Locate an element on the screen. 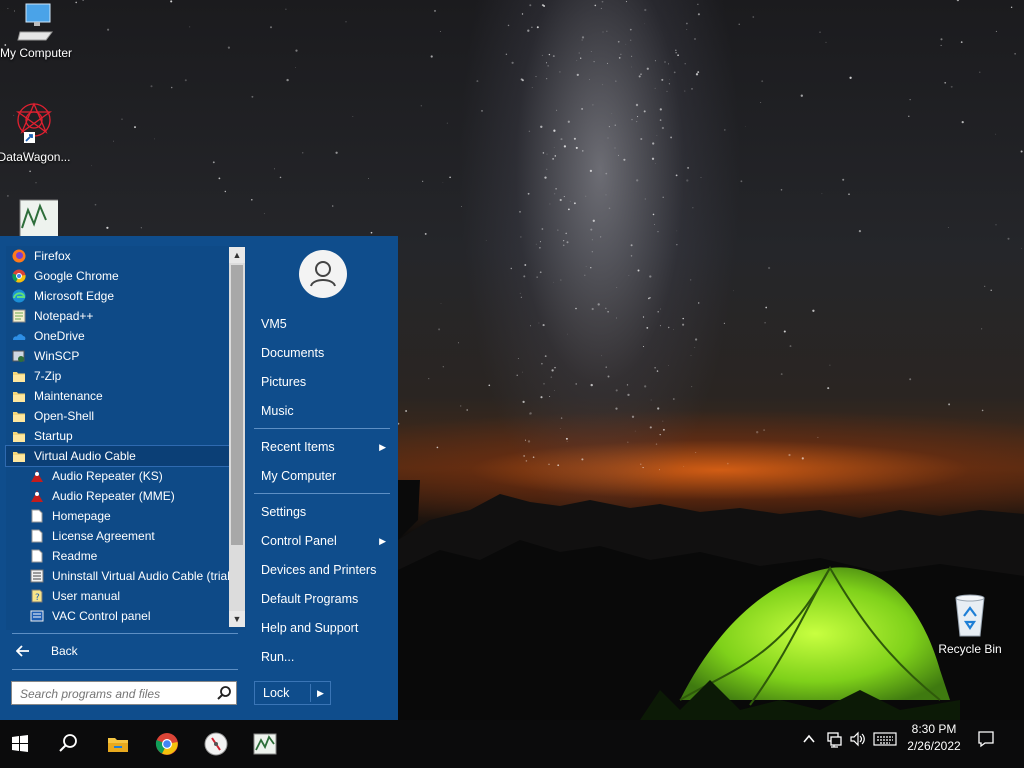 This screenshot has width=1024, height=768. scroll-down-icon: ▼ is located at coordinates (237, 619).